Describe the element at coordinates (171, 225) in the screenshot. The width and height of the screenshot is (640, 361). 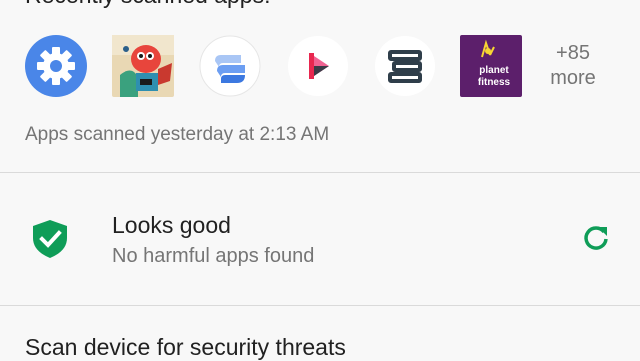
I see `status-title: Looks good` at that location.